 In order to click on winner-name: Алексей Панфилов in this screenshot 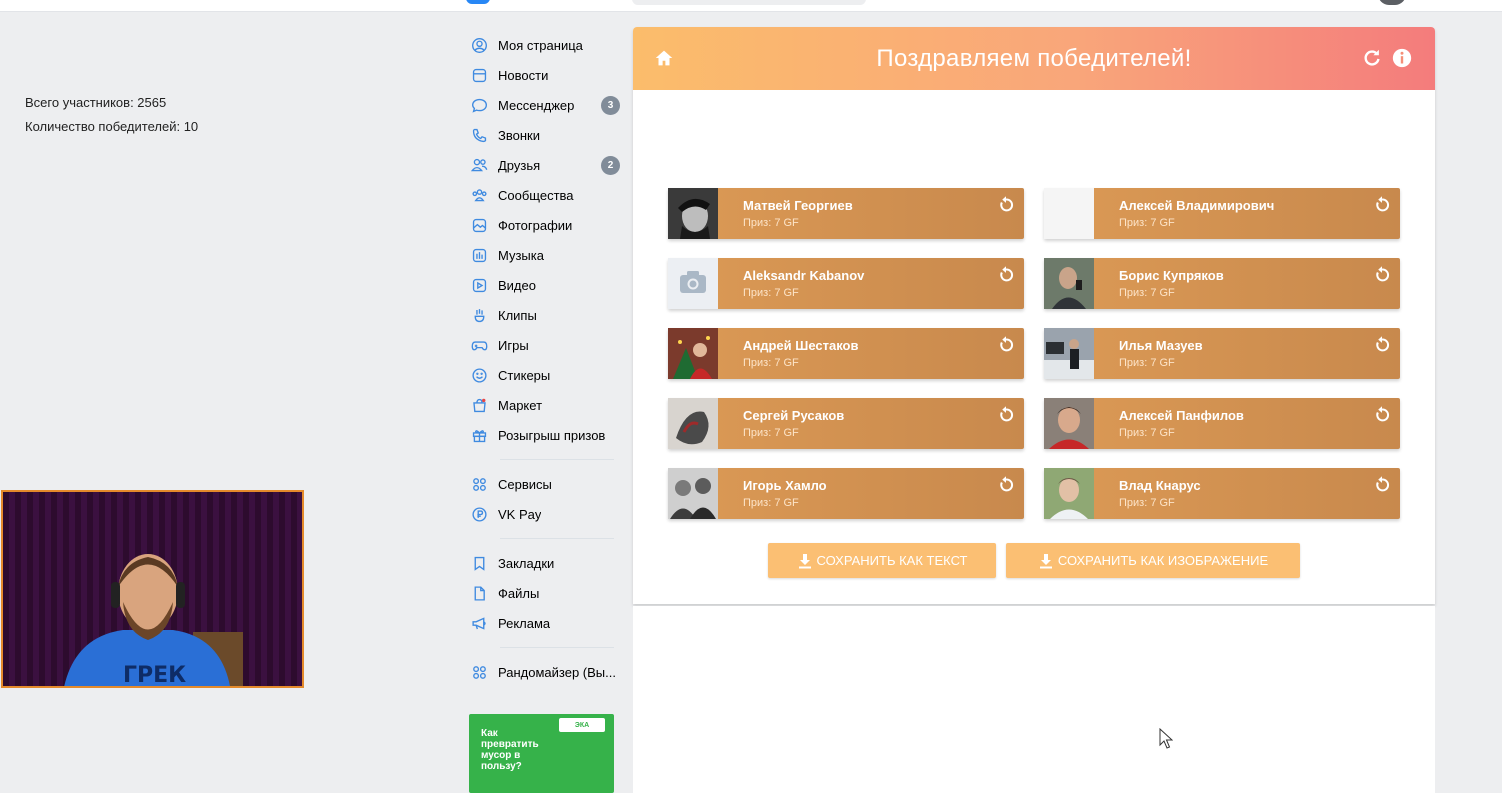, I will do `click(1181, 415)`.